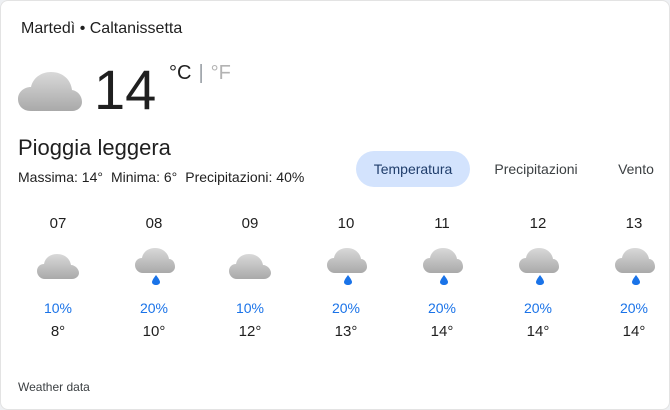  Describe the element at coordinates (125, 89) in the screenshot. I see `current-temperature: 14` at that location.